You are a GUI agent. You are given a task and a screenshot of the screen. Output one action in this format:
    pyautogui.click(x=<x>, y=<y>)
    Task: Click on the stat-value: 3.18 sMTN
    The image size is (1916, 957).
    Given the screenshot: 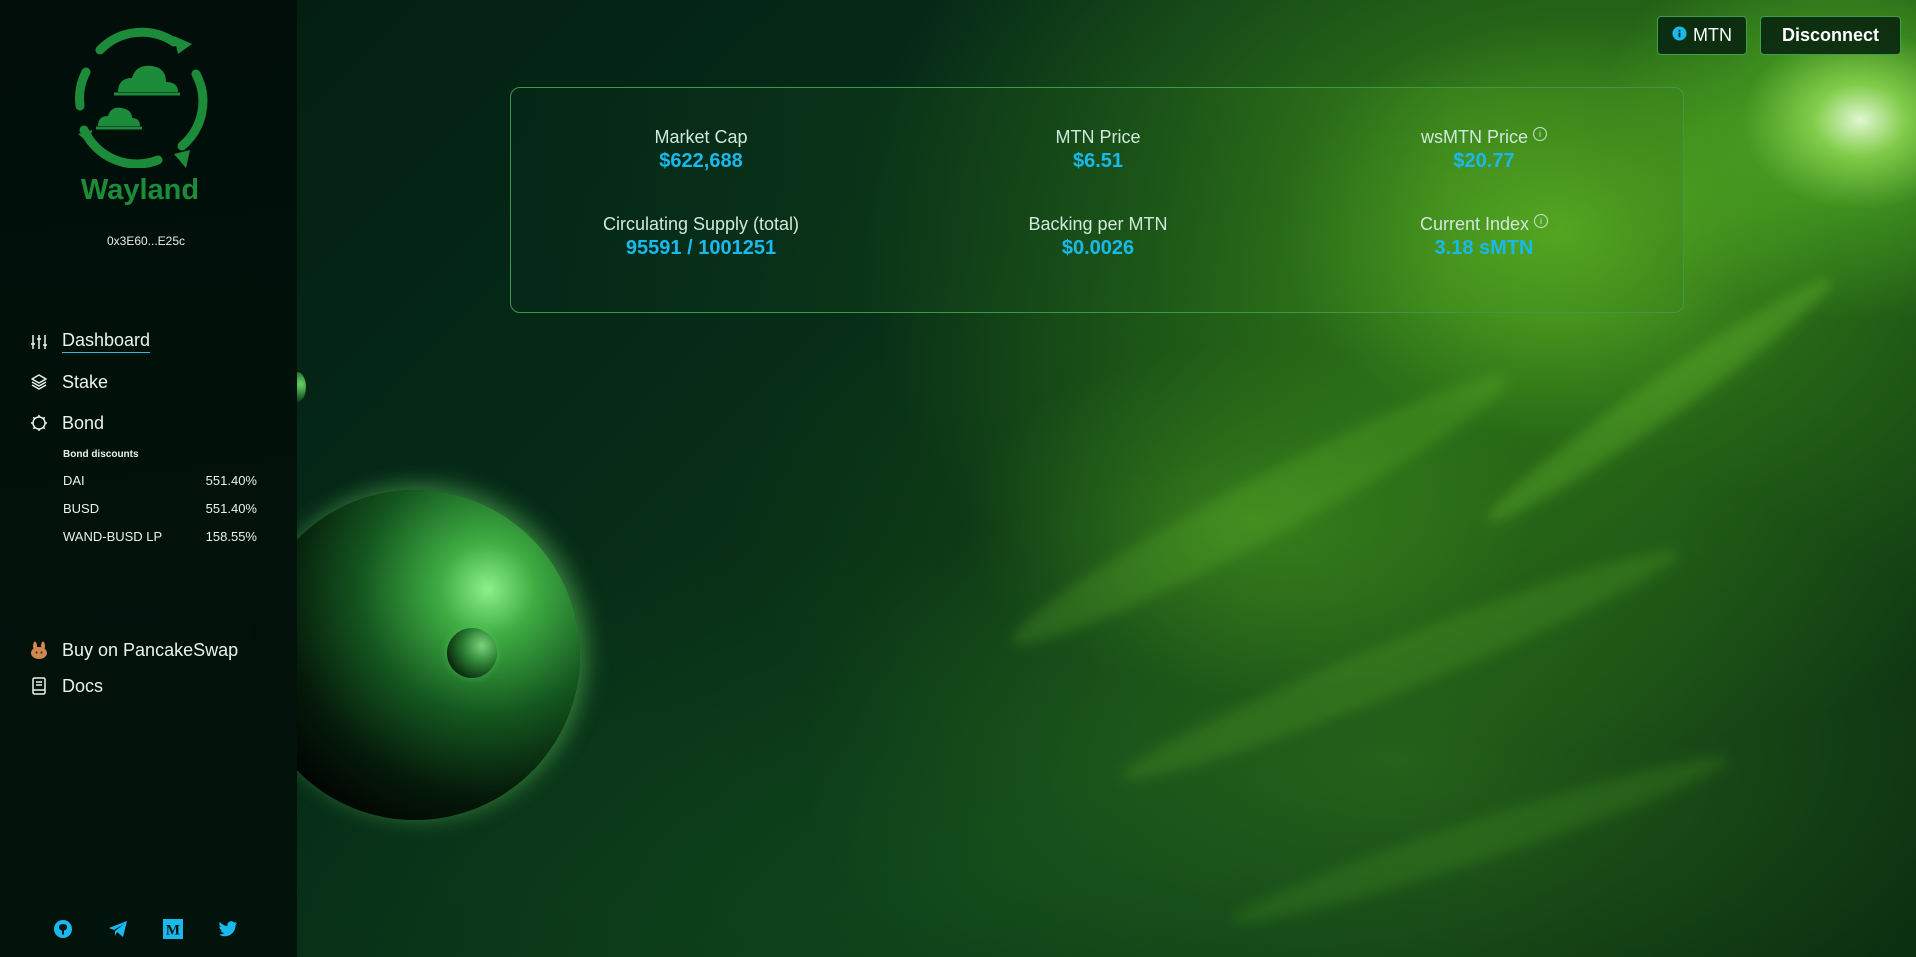 What is the action you would take?
    pyautogui.click(x=1484, y=248)
    